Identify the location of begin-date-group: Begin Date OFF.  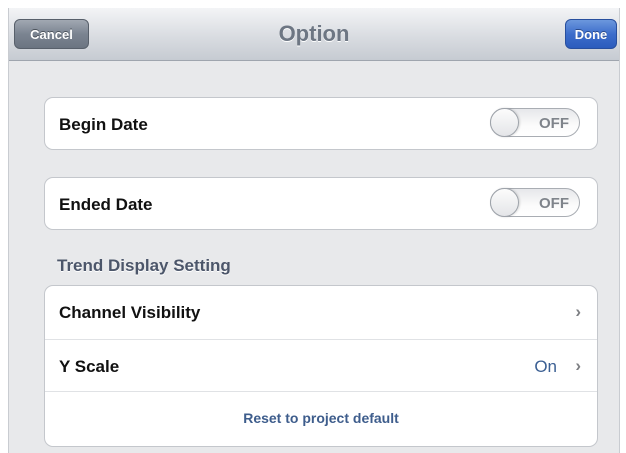
(321, 123).